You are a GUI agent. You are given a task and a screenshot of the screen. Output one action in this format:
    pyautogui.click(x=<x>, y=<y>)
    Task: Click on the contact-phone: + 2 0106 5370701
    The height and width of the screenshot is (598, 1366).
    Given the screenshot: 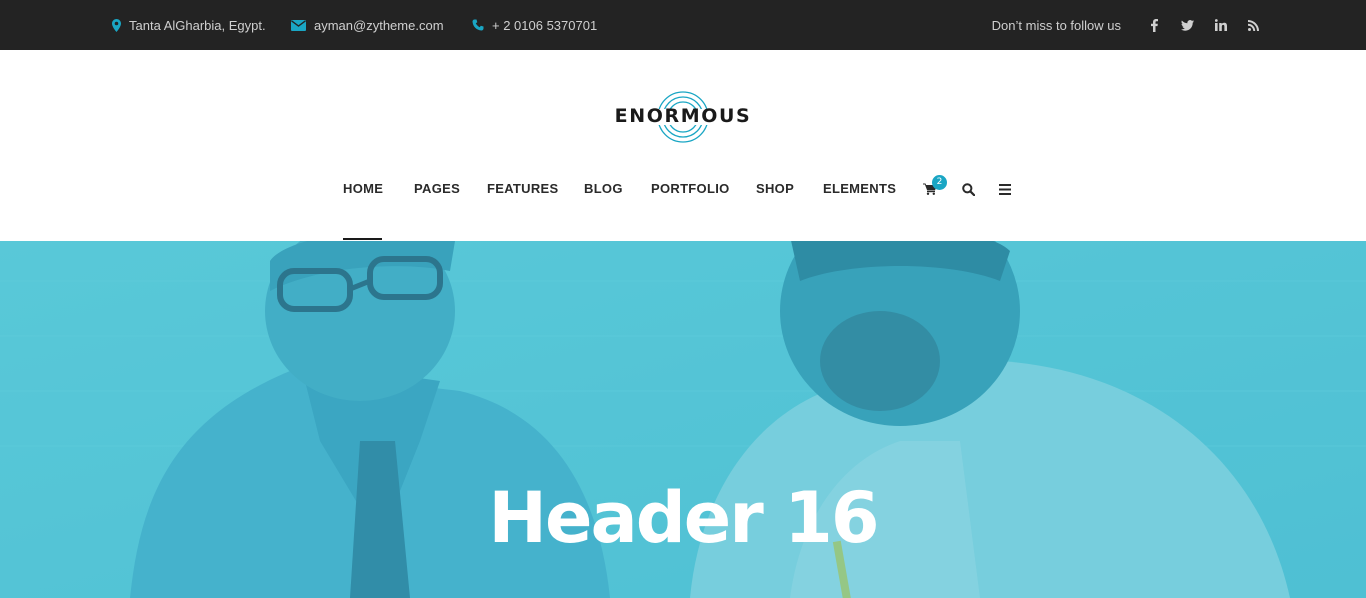 What is the action you would take?
    pyautogui.click(x=534, y=25)
    